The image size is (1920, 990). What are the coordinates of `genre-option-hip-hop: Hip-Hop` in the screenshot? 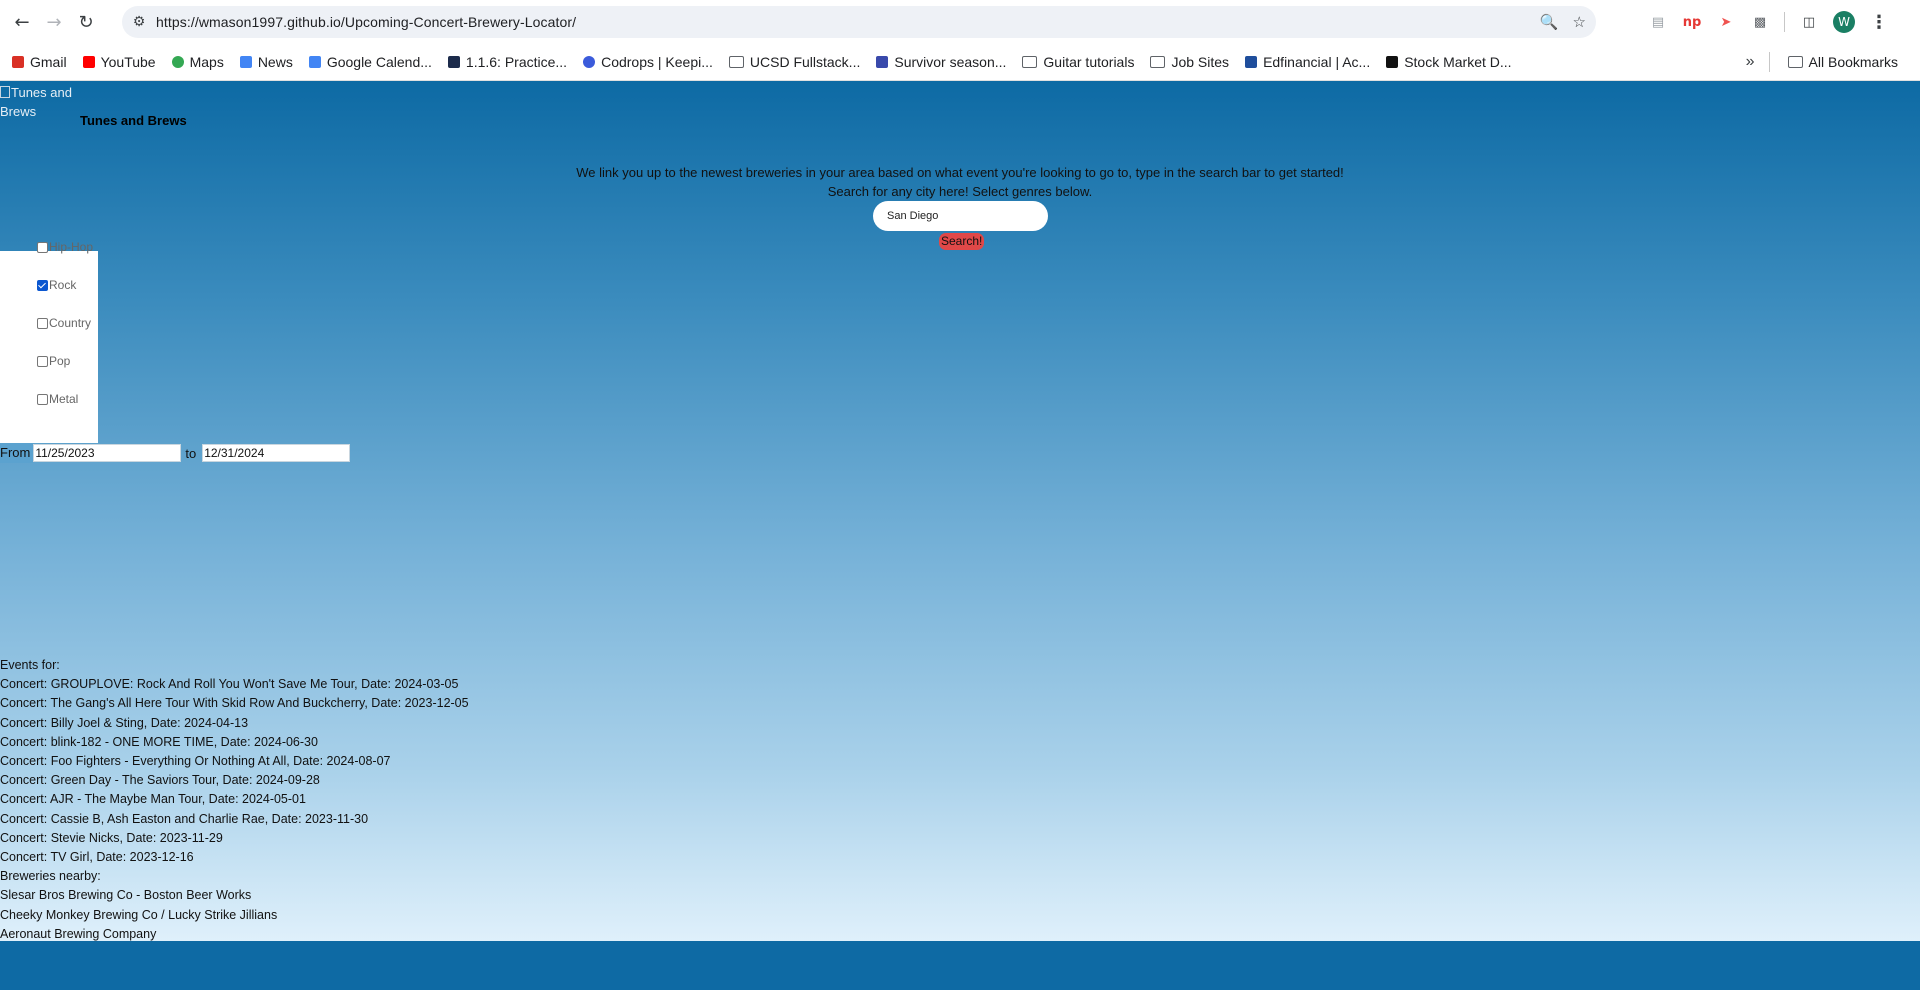 It's located at (65, 247).